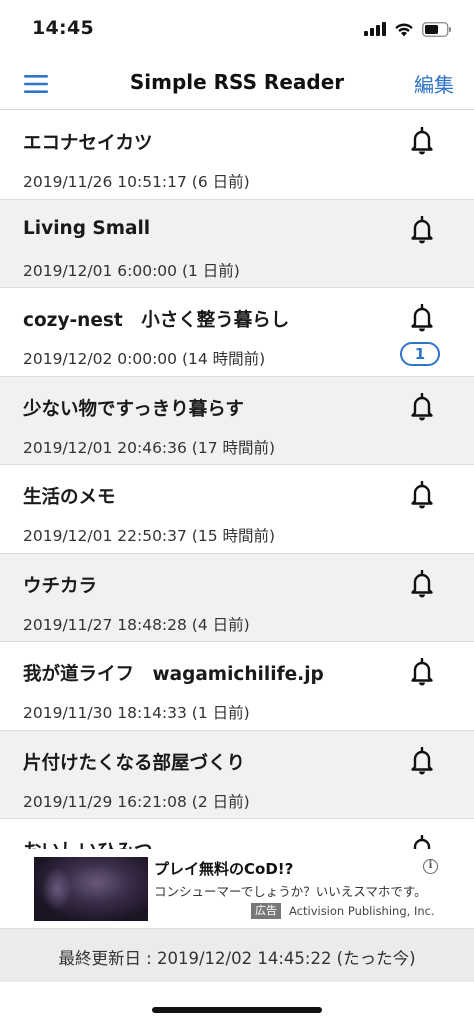 The height and width of the screenshot is (1024, 474). I want to click on feed-title: Living Small, so click(87, 228).